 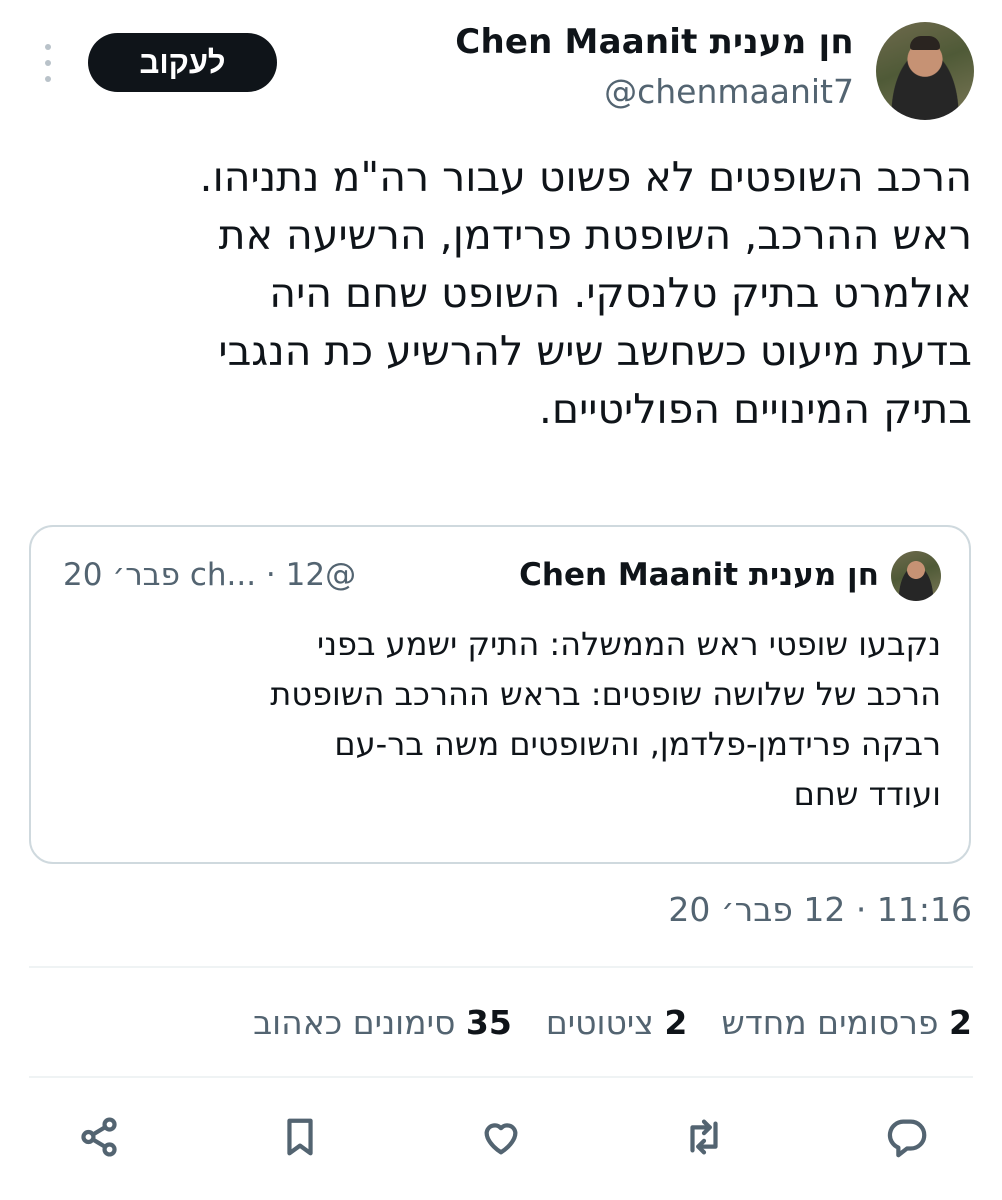 I want to click on like-button, so click(x=501, y=1137).